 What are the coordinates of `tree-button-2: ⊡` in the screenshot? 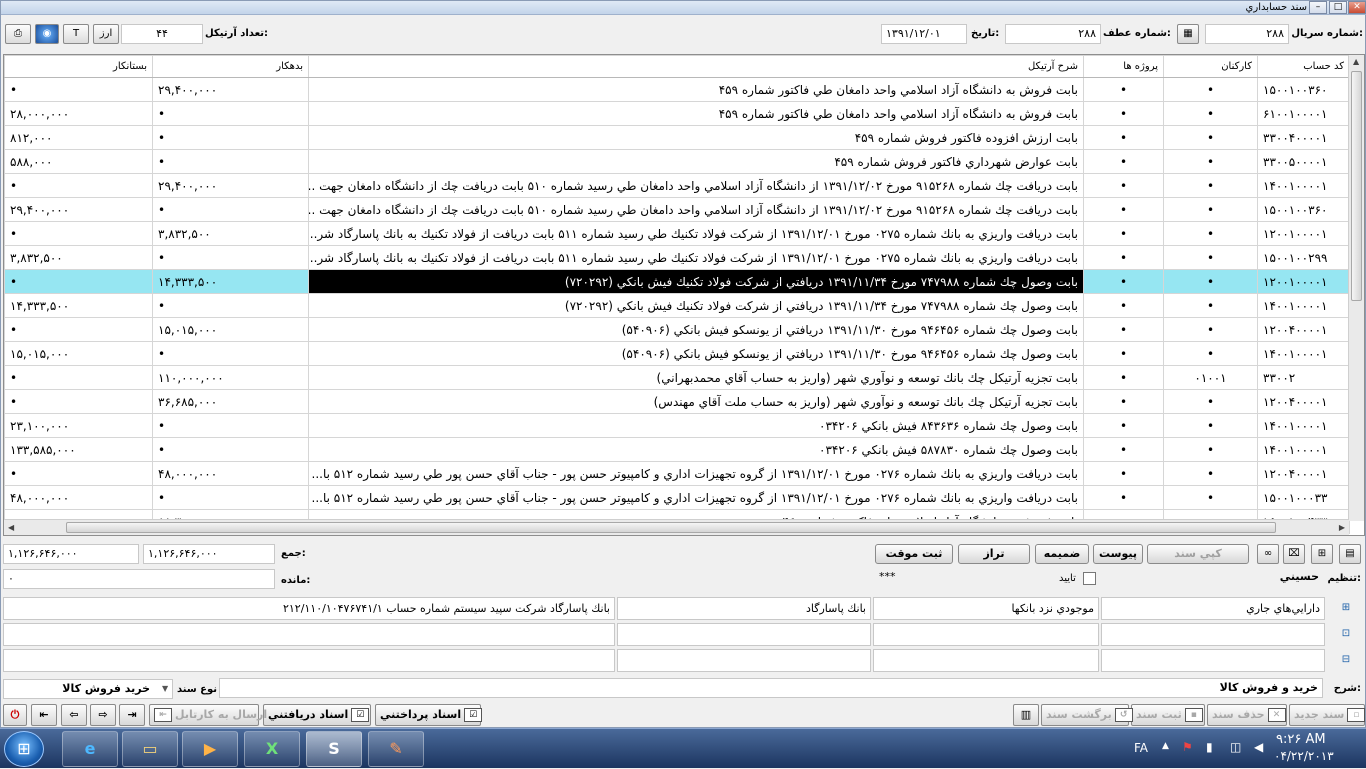 It's located at (1346, 635).